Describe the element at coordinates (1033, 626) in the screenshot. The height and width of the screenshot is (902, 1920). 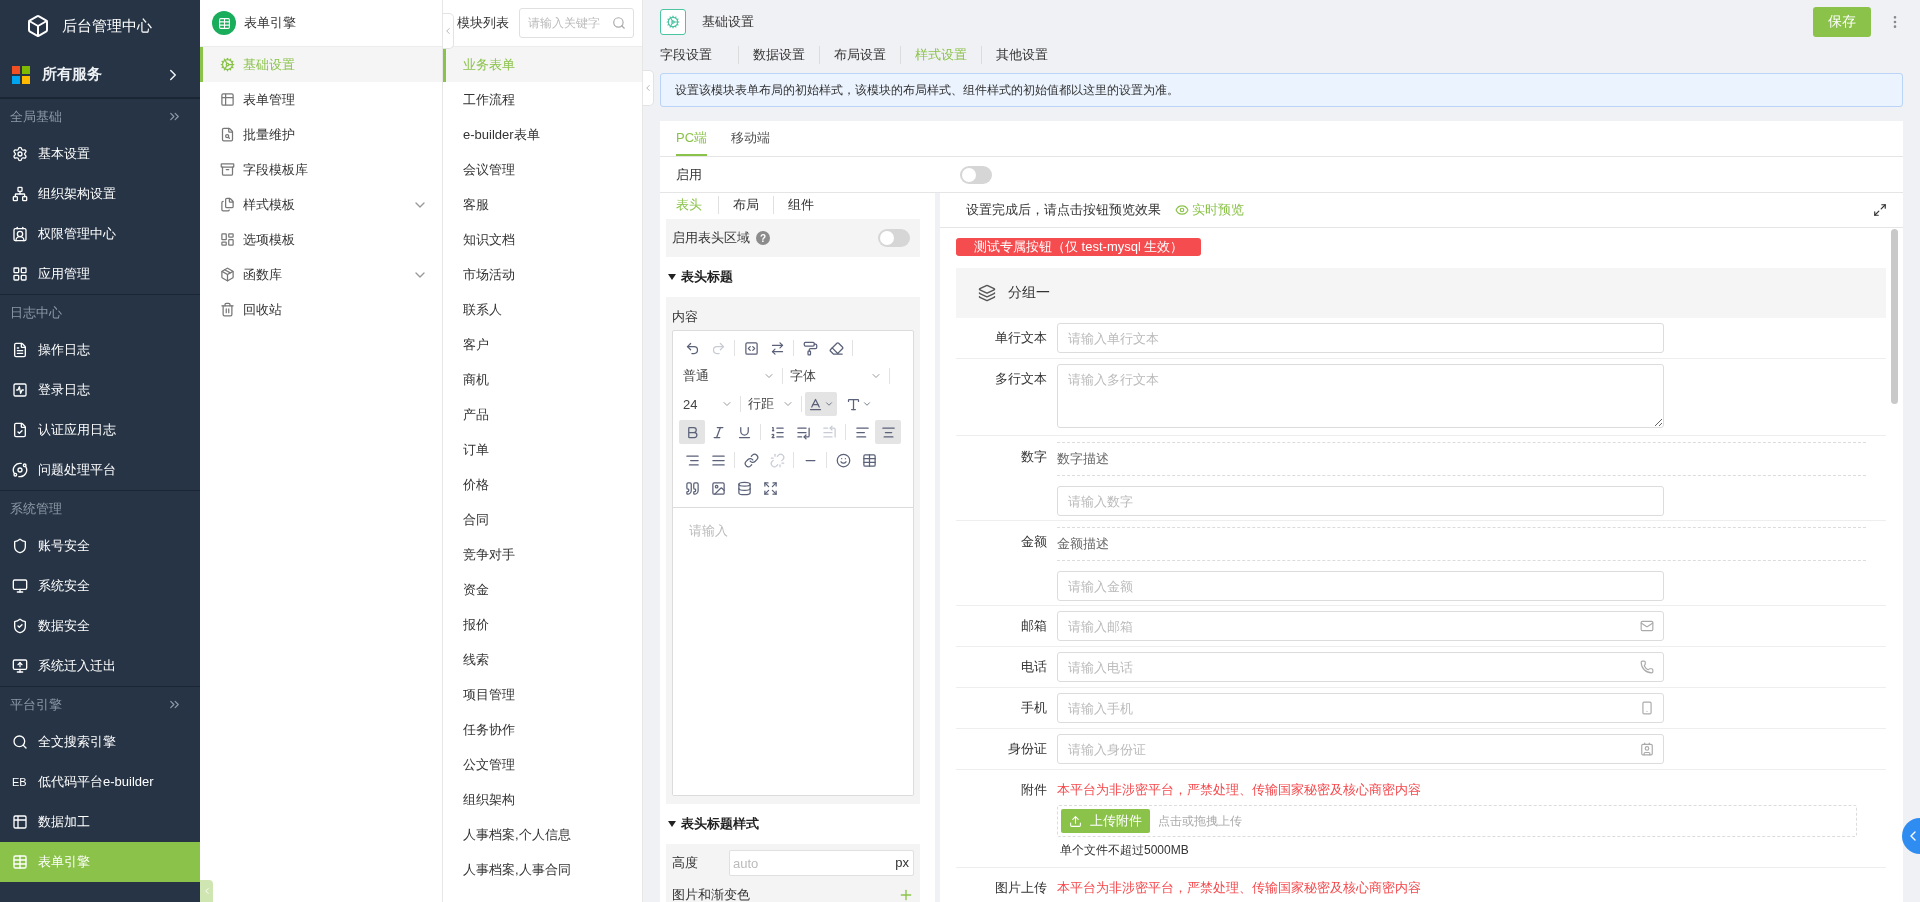
I see `field-label: 邮箱` at that location.